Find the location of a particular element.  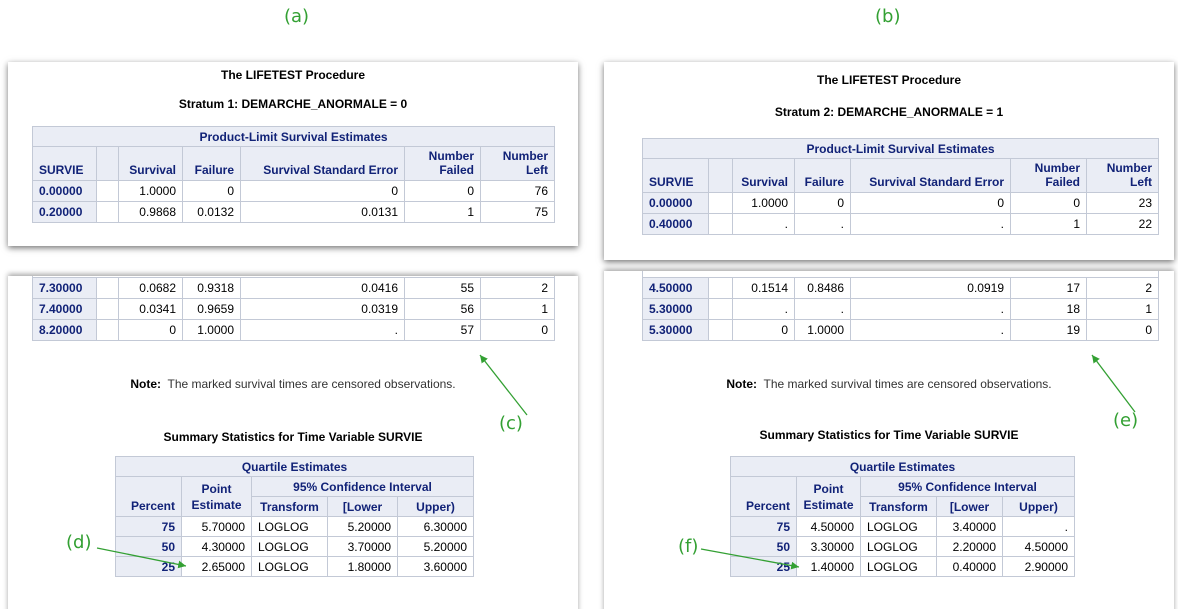

table-row: 75 5.70000 LOGLOG 5.20000 6.30000 is located at coordinates (295, 526).